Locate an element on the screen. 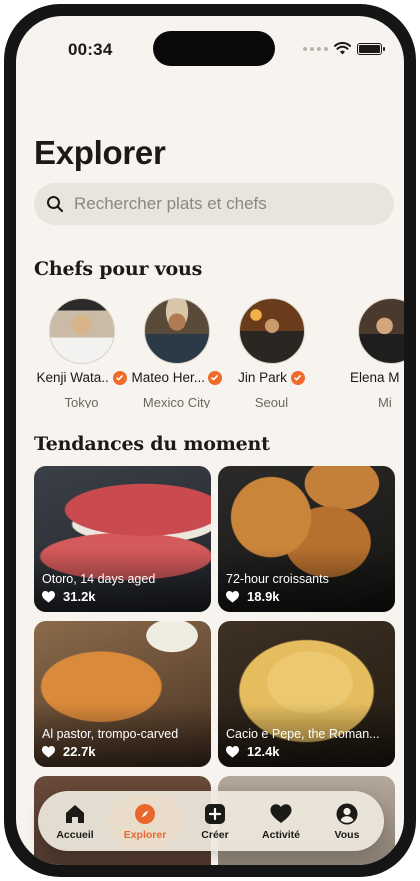  tab-label: Explorer is located at coordinates (145, 834).